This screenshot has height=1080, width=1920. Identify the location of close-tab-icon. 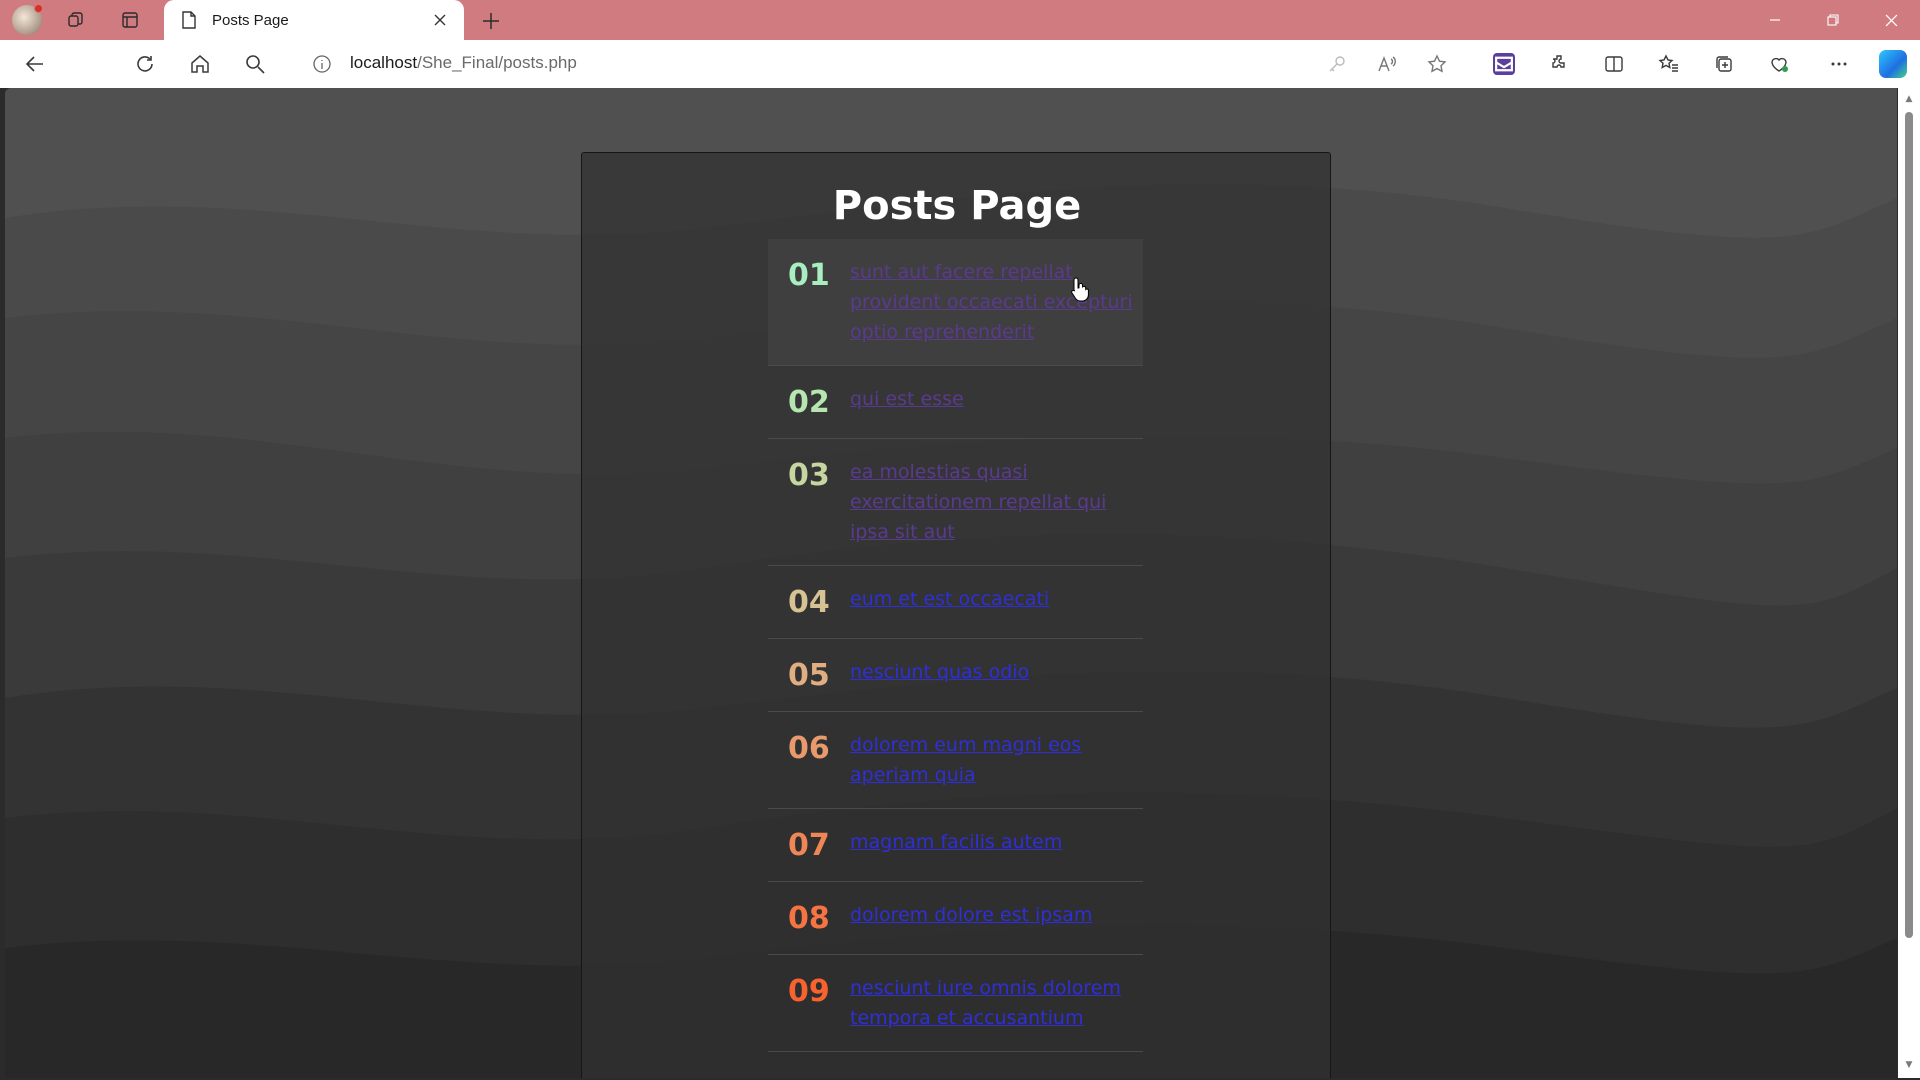
(440, 20).